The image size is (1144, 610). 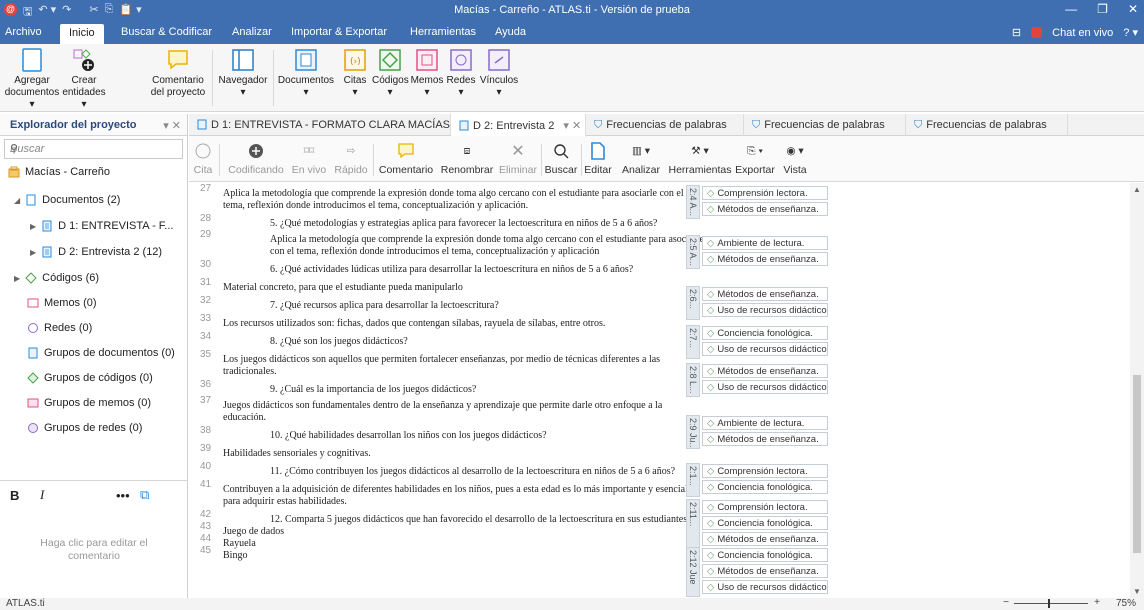 I want to click on menu-archivo: Archivo, so click(x=23, y=32).